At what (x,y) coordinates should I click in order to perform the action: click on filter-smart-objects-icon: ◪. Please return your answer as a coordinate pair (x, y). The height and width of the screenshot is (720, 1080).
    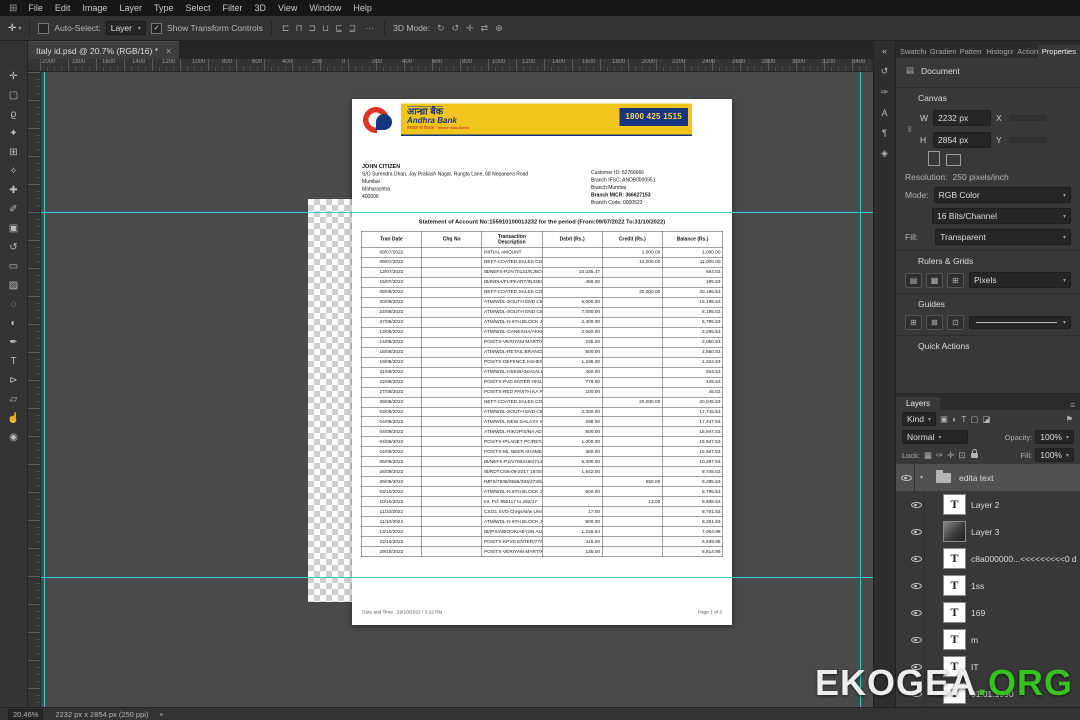
    Looking at the image, I should click on (986, 419).